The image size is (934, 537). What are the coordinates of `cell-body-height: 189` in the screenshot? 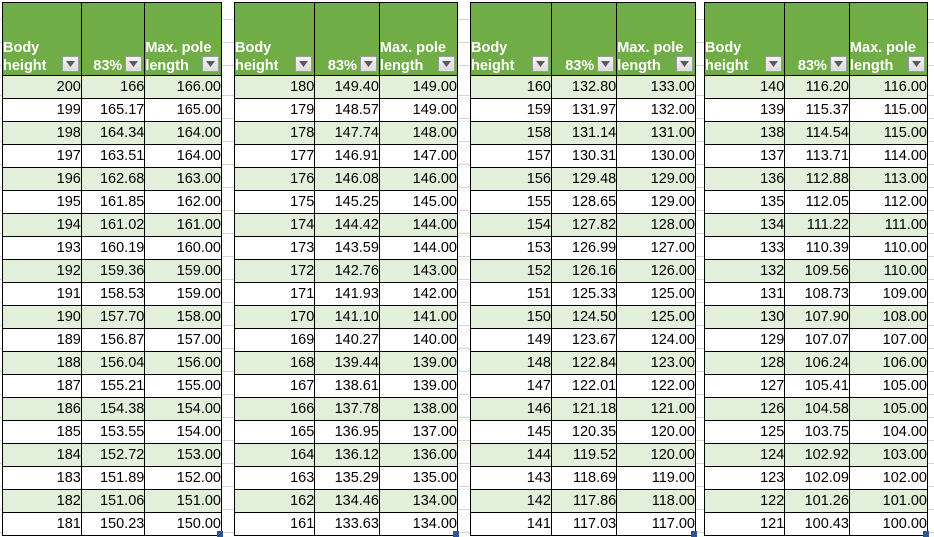 It's located at (42, 340).